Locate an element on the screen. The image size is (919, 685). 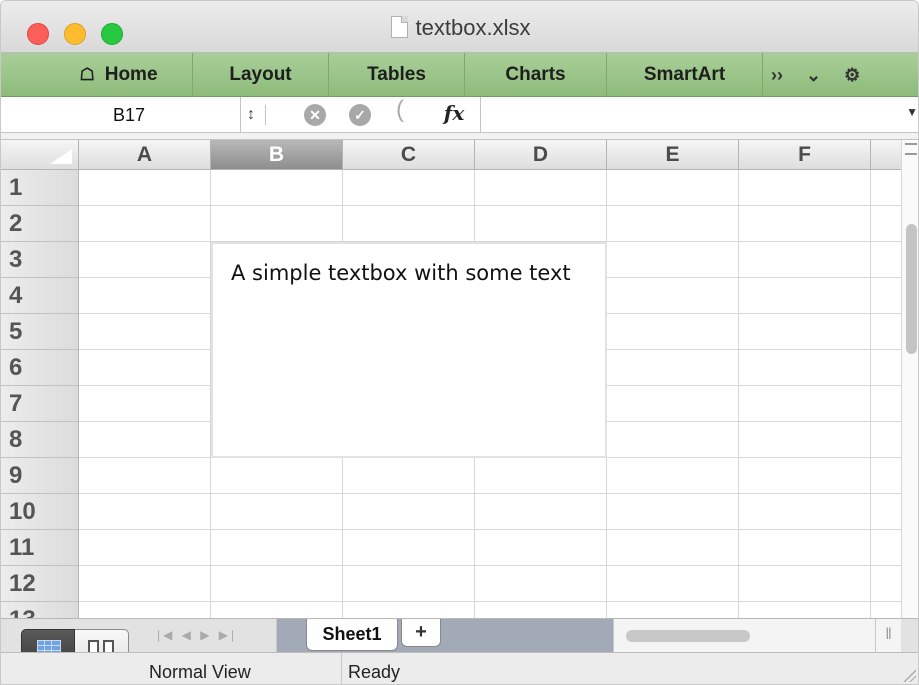
ribbon-overflow-button: ›› is located at coordinates (777, 75).